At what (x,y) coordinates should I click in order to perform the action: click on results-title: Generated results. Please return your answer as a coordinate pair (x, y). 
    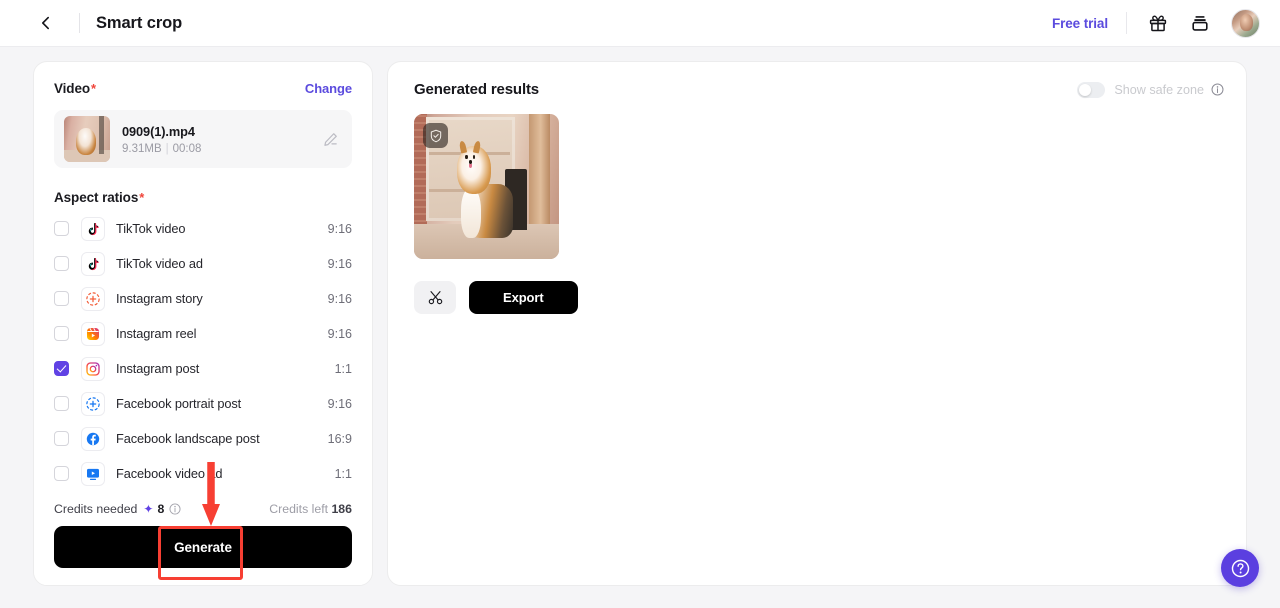
    Looking at the image, I should click on (477, 89).